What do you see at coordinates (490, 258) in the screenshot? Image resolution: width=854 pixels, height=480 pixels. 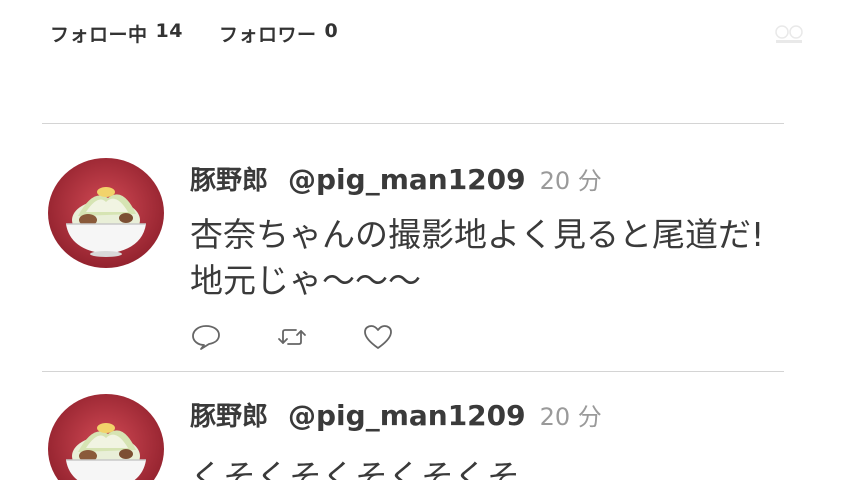 I see `tweet-text: 杏奈ちゃんの撮影地よく見ると尾道だ! 地元じゃ〜〜〜` at bounding box center [490, 258].